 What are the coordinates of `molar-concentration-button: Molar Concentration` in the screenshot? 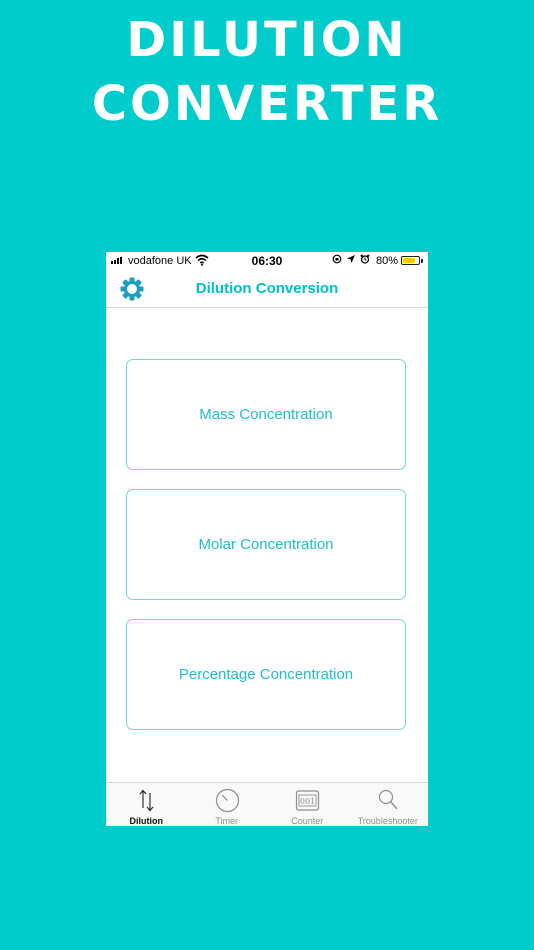 It's located at (266, 544).